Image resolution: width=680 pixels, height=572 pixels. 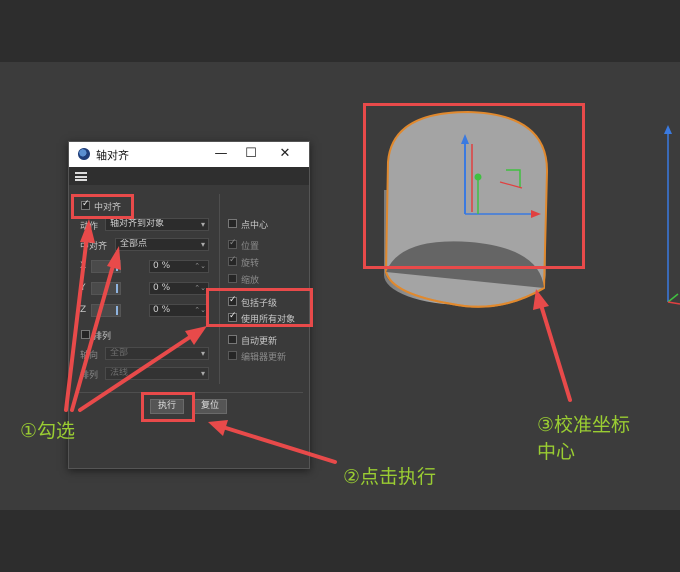 What do you see at coordinates (119, 353) in the screenshot?
I see `axis-dir-select-value: 全部` at bounding box center [119, 353].